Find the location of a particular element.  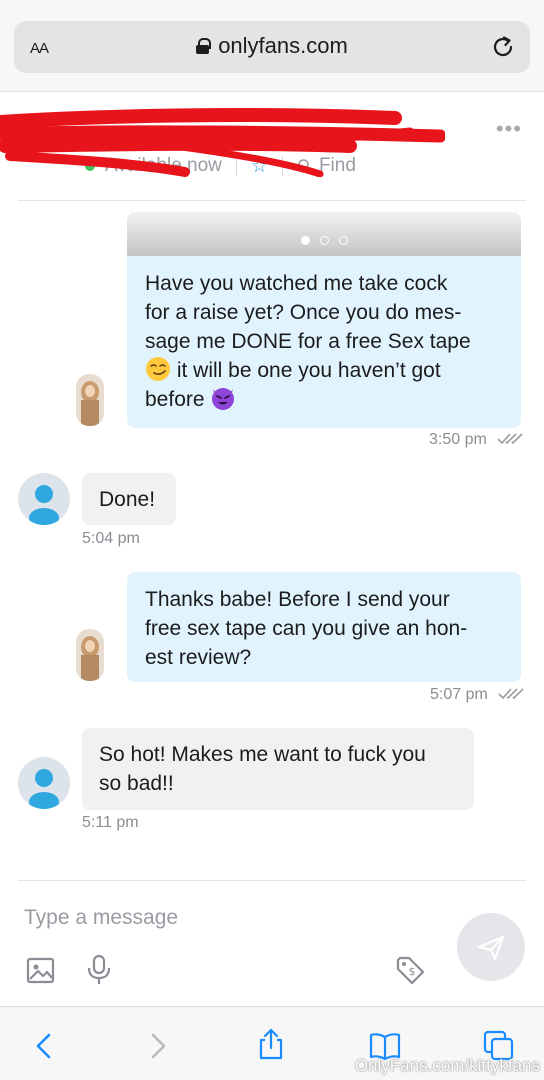

message-timestamp: 5:07 pm is located at coordinates (477, 695).